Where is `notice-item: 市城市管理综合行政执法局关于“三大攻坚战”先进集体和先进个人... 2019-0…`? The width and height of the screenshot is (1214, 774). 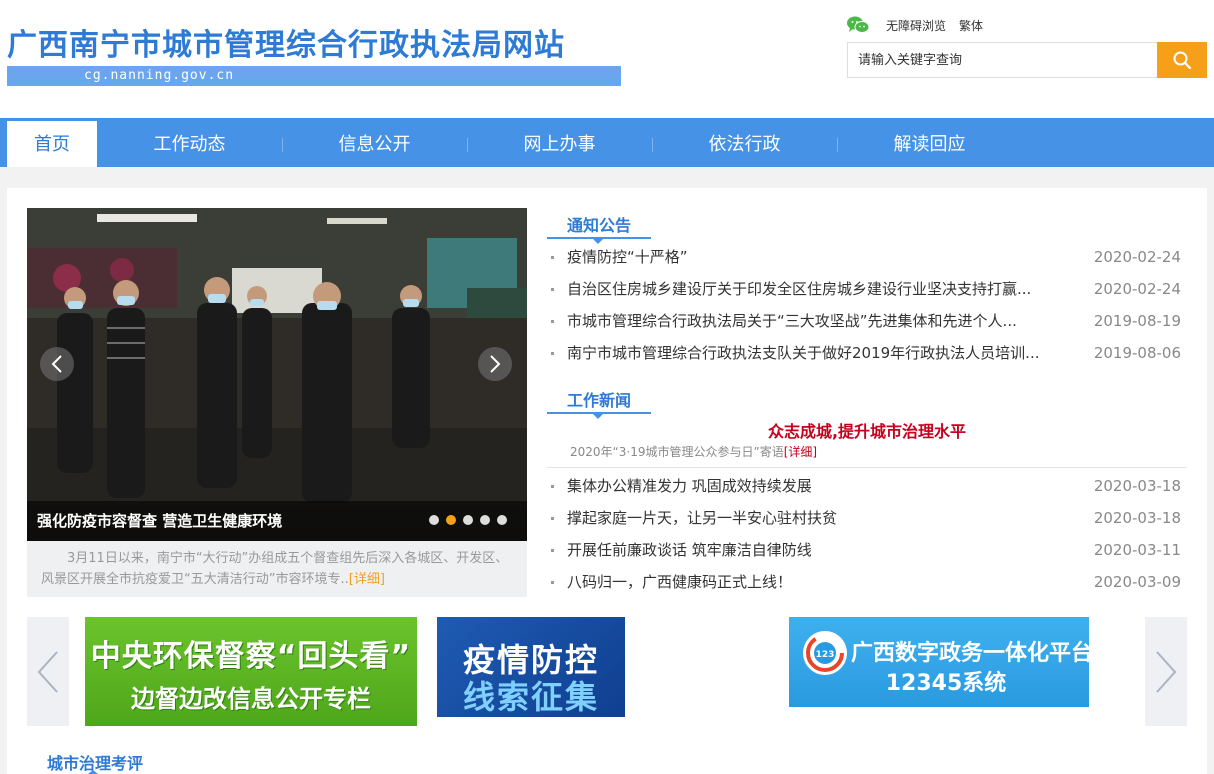
notice-item: 市城市管理综合行政执法局关于“三大攻坚战”先进集体和先进个人... 2019-0… is located at coordinates (869, 321).